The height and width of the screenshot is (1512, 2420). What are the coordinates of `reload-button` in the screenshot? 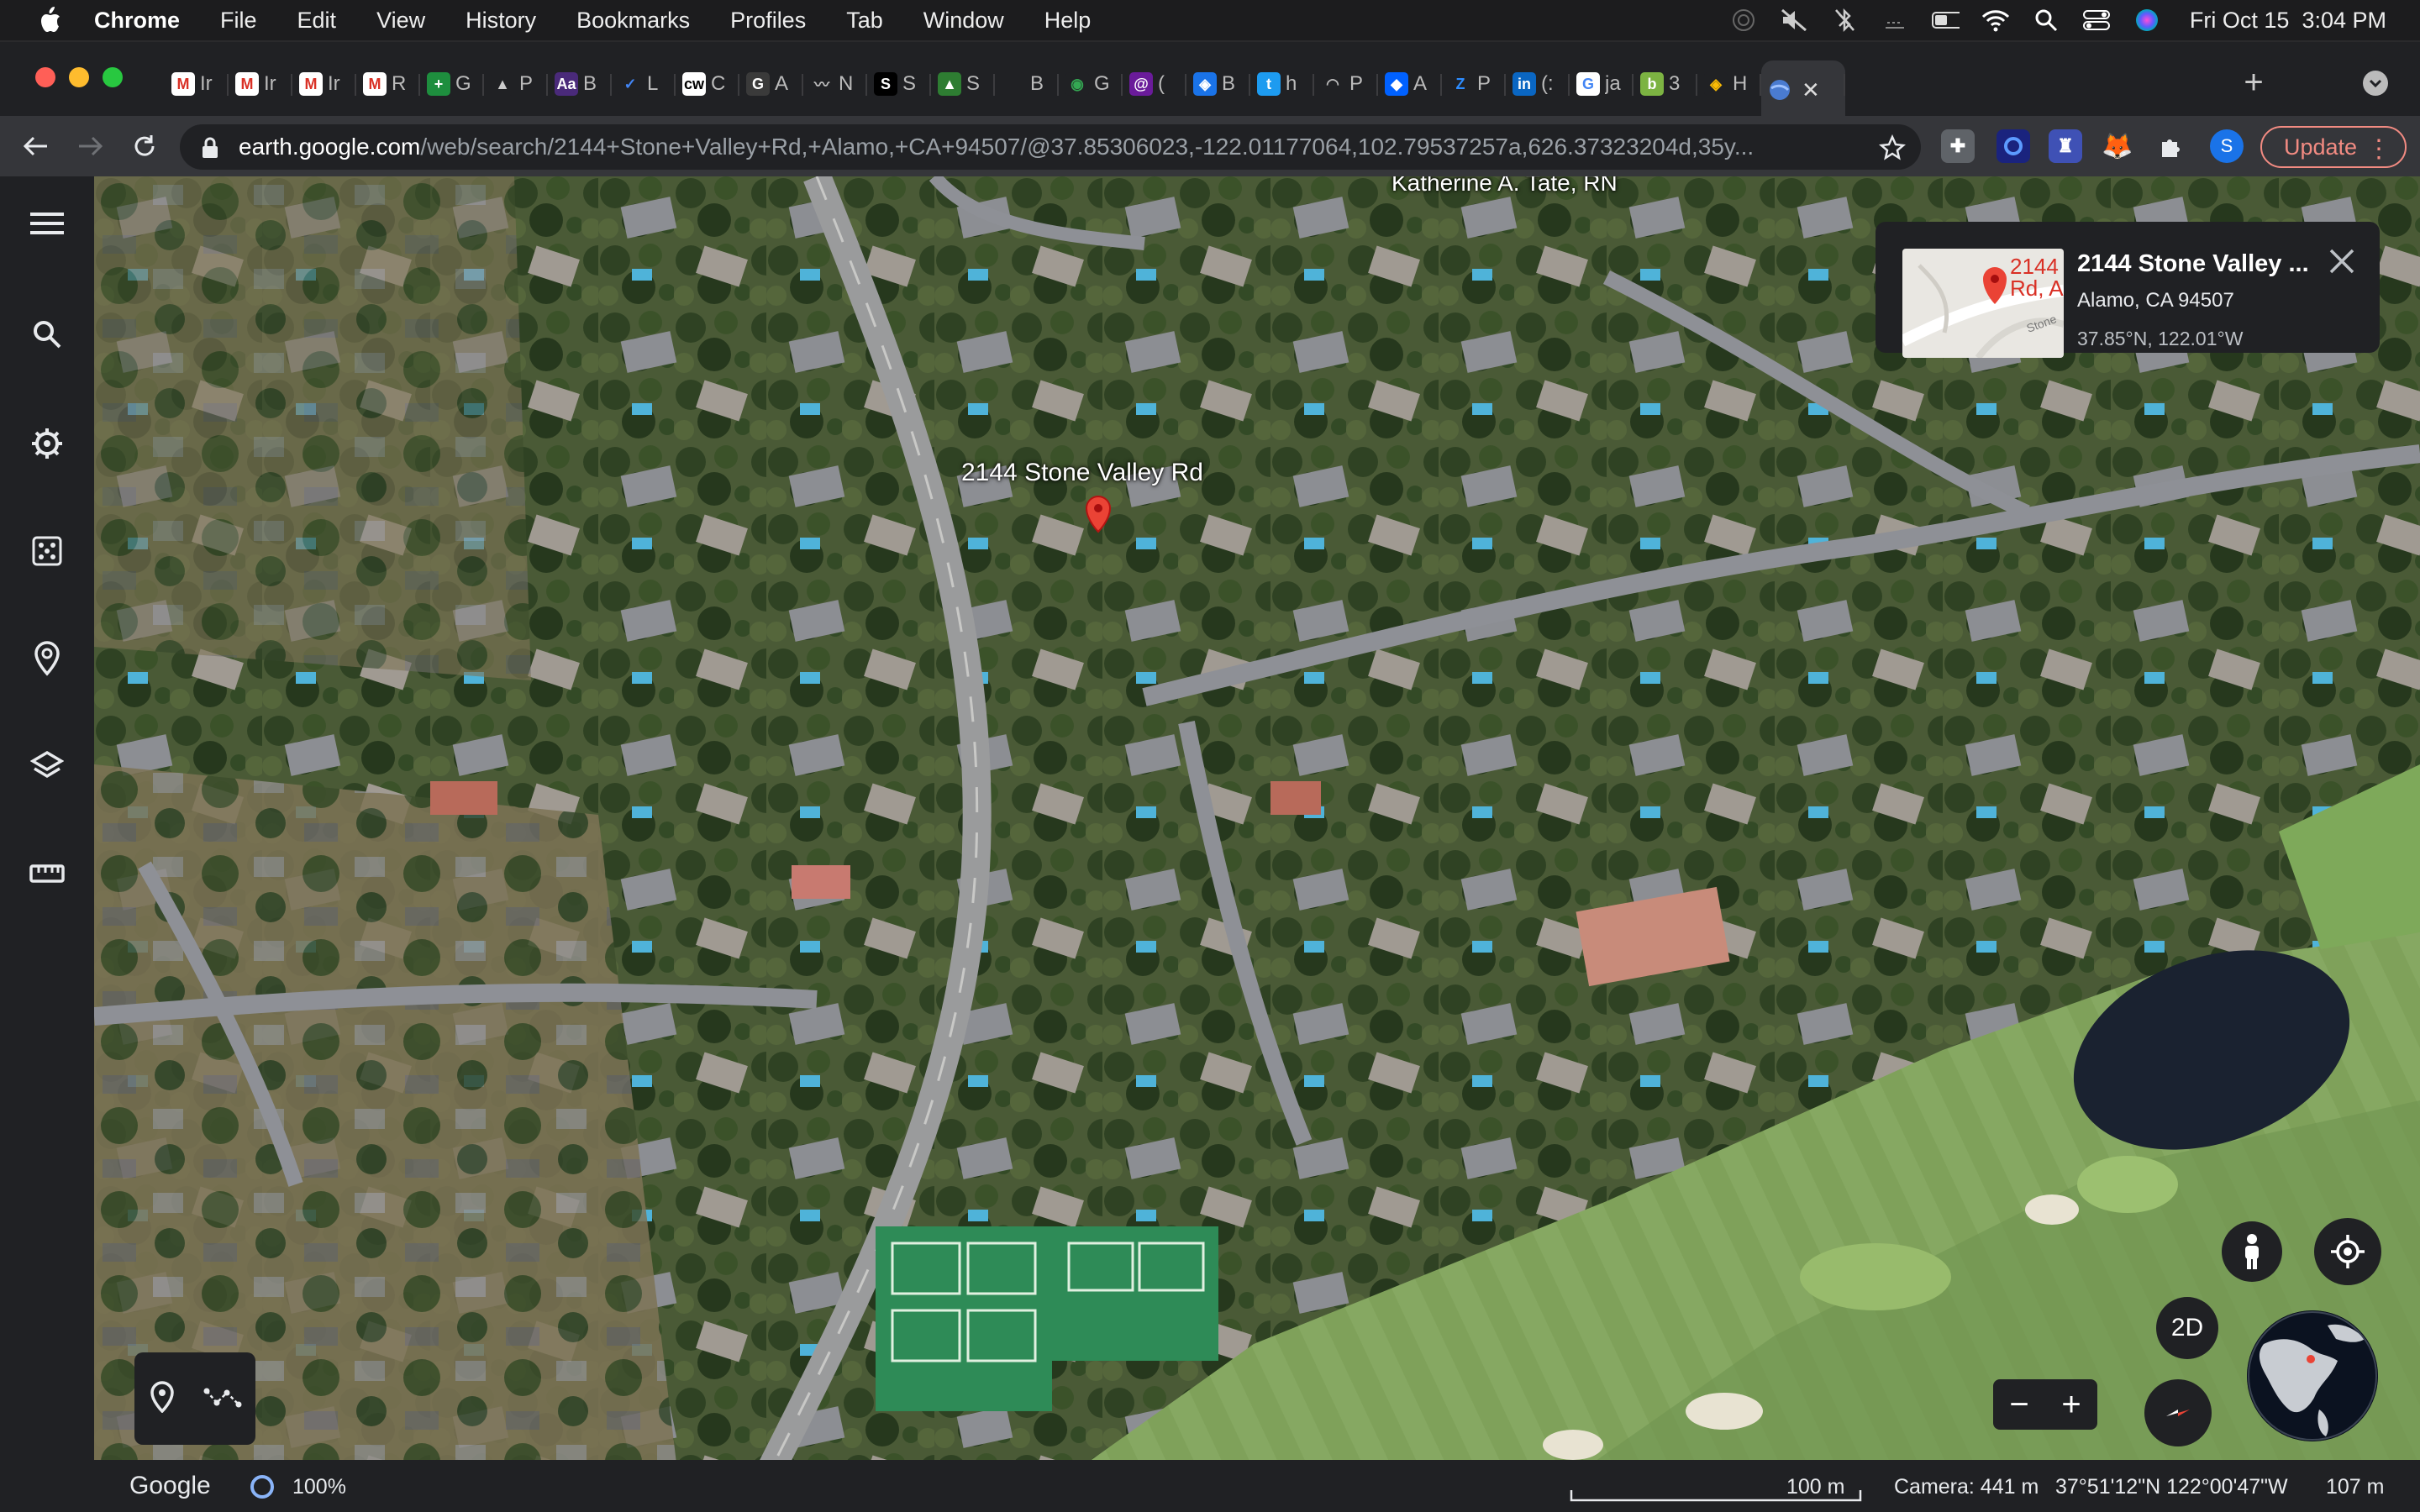 It's located at (144, 146).